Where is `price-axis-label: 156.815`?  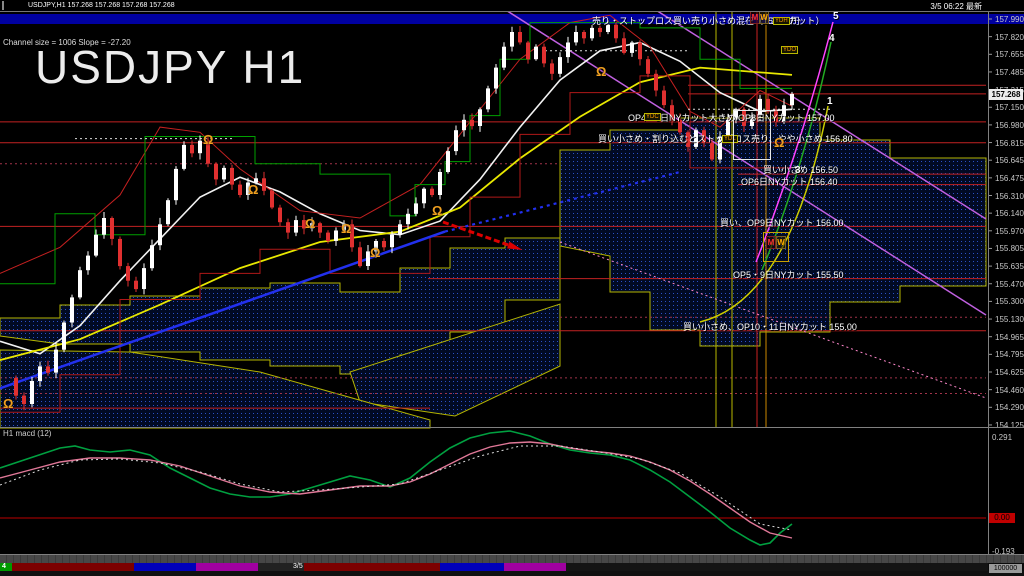
price-axis-label: 156.815 is located at coordinates (1009, 143).